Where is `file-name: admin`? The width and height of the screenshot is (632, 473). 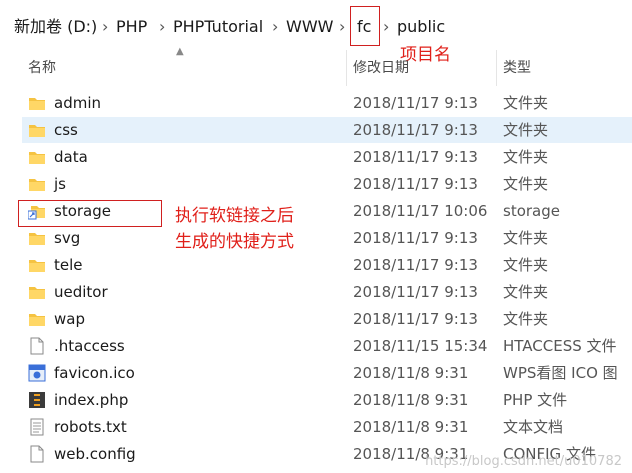
file-name: admin is located at coordinates (77, 103).